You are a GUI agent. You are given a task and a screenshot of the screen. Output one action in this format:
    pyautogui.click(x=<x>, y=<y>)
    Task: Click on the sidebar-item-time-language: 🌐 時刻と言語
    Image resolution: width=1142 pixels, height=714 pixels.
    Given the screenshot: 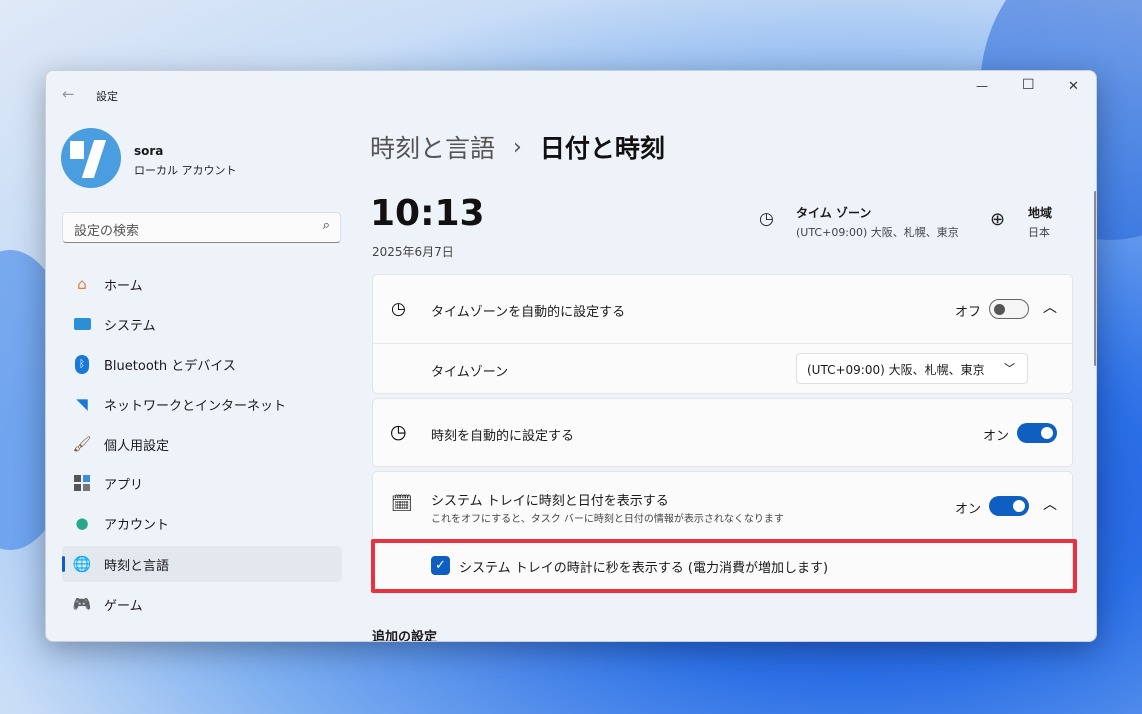 What is the action you would take?
    pyautogui.click(x=202, y=564)
    